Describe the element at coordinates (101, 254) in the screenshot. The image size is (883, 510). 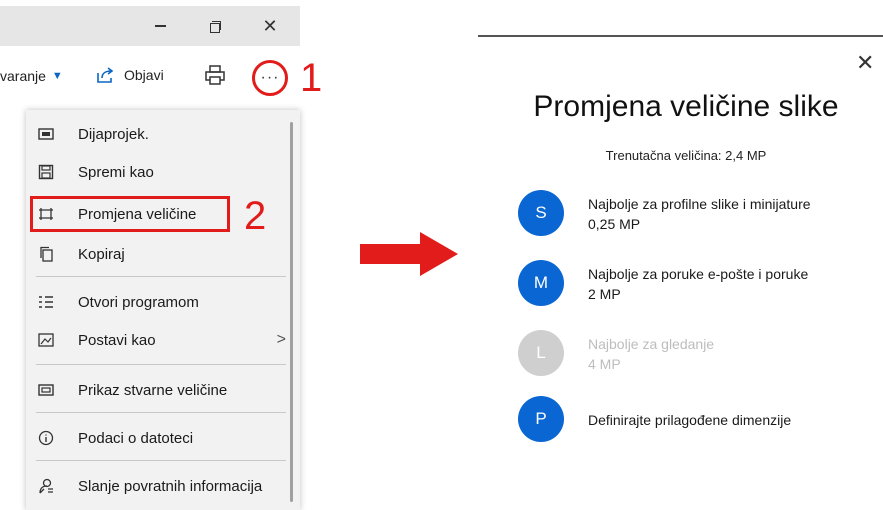
I see `menu-item-label: Kopiraj` at that location.